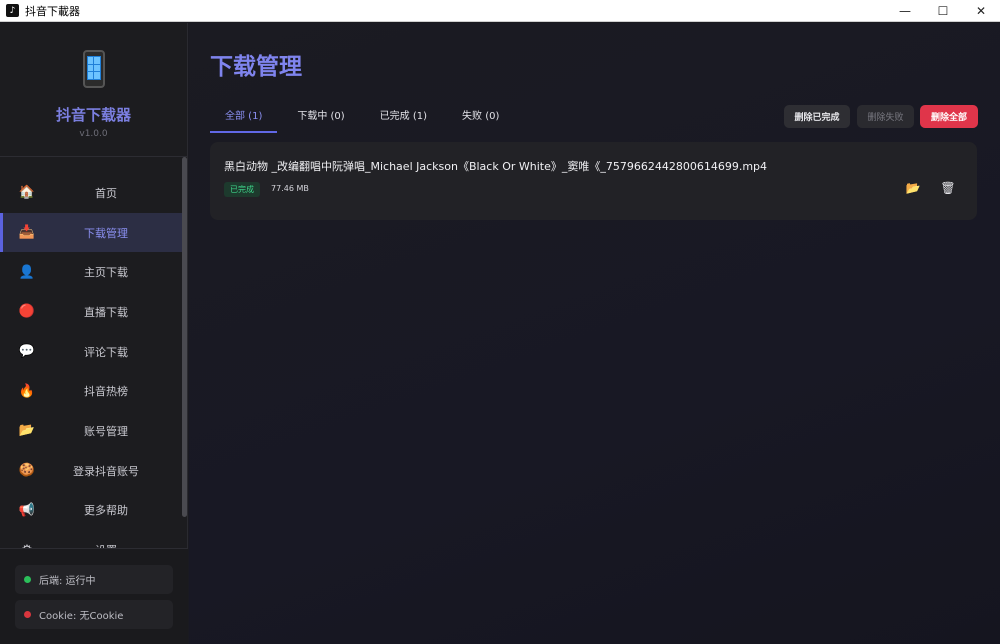 The height and width of the screenshot is (644, 1000). I want to click on maximize-button: ☐, so click(943, 11).